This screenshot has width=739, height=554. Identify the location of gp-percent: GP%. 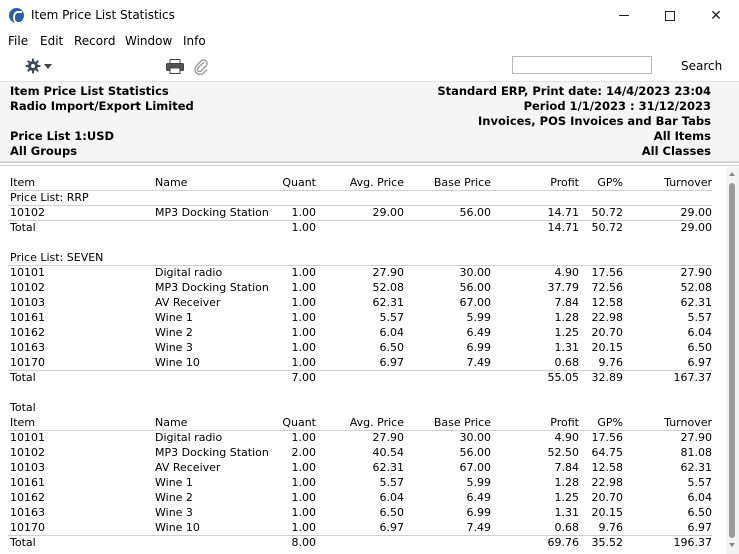
(610, 182).